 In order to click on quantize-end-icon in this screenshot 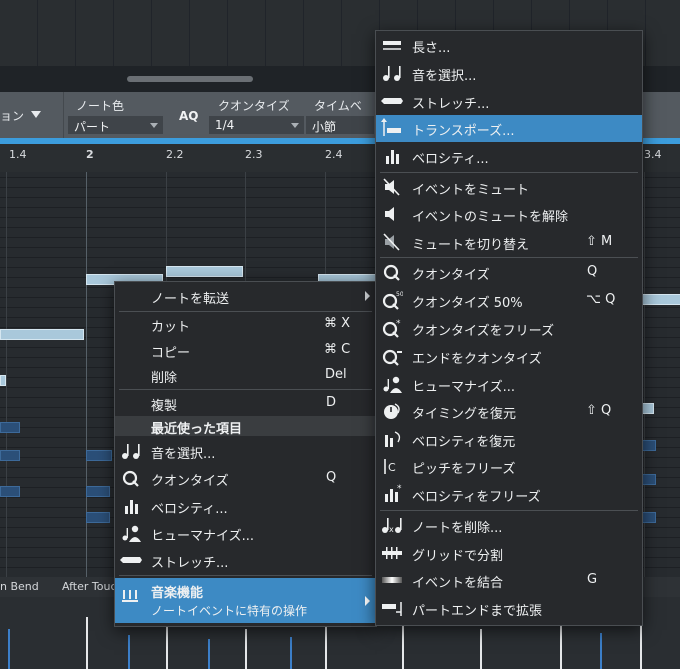, I will do `click(392, 356)`.